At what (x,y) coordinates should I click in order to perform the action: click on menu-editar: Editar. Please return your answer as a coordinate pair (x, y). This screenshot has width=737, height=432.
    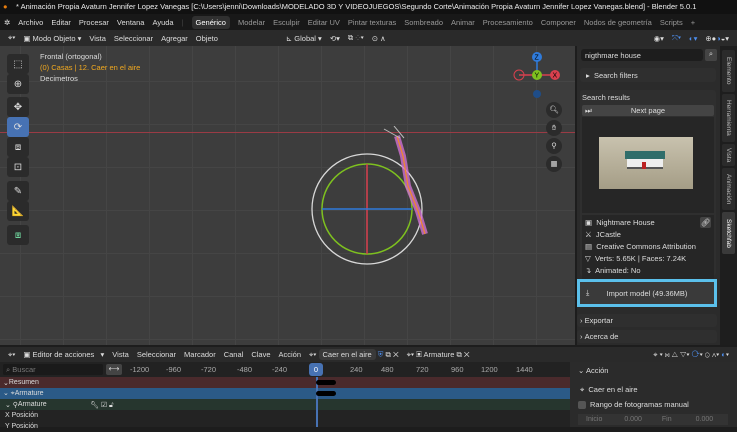
    Looking at the image, I should click on (61, 22).